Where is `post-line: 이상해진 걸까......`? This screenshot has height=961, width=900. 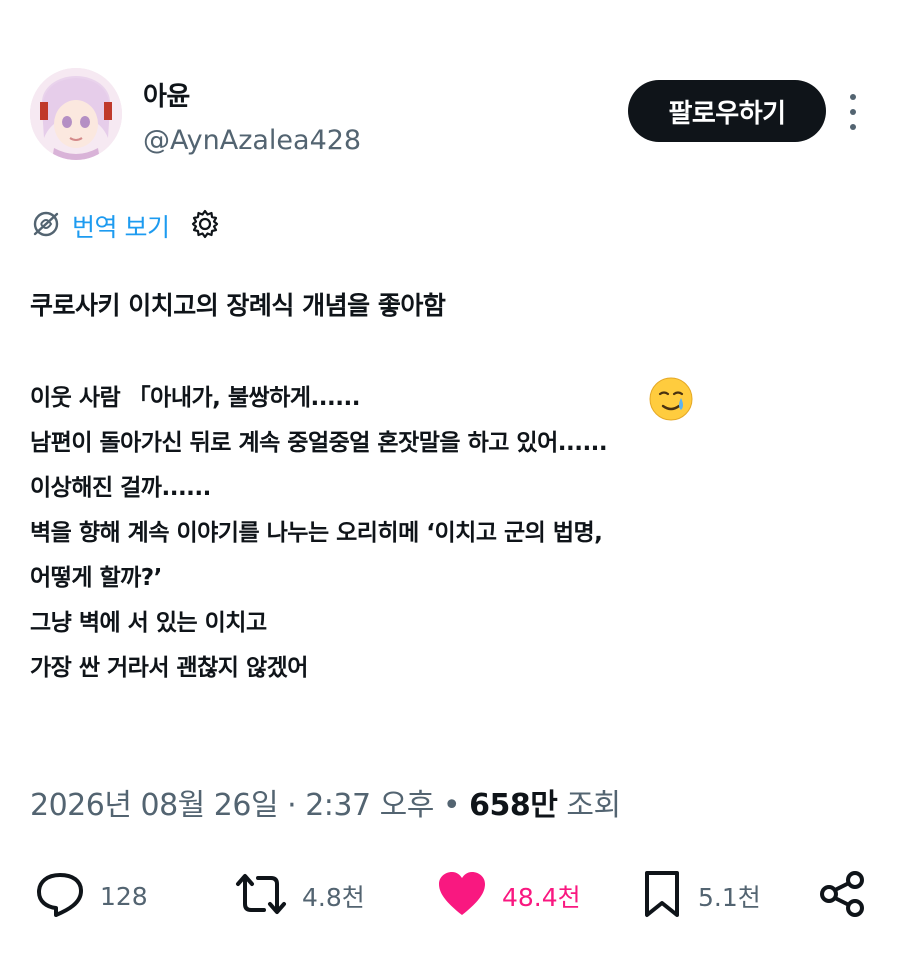 post-line: 이상해진 걸까...... is located at coordinates (120, 488).